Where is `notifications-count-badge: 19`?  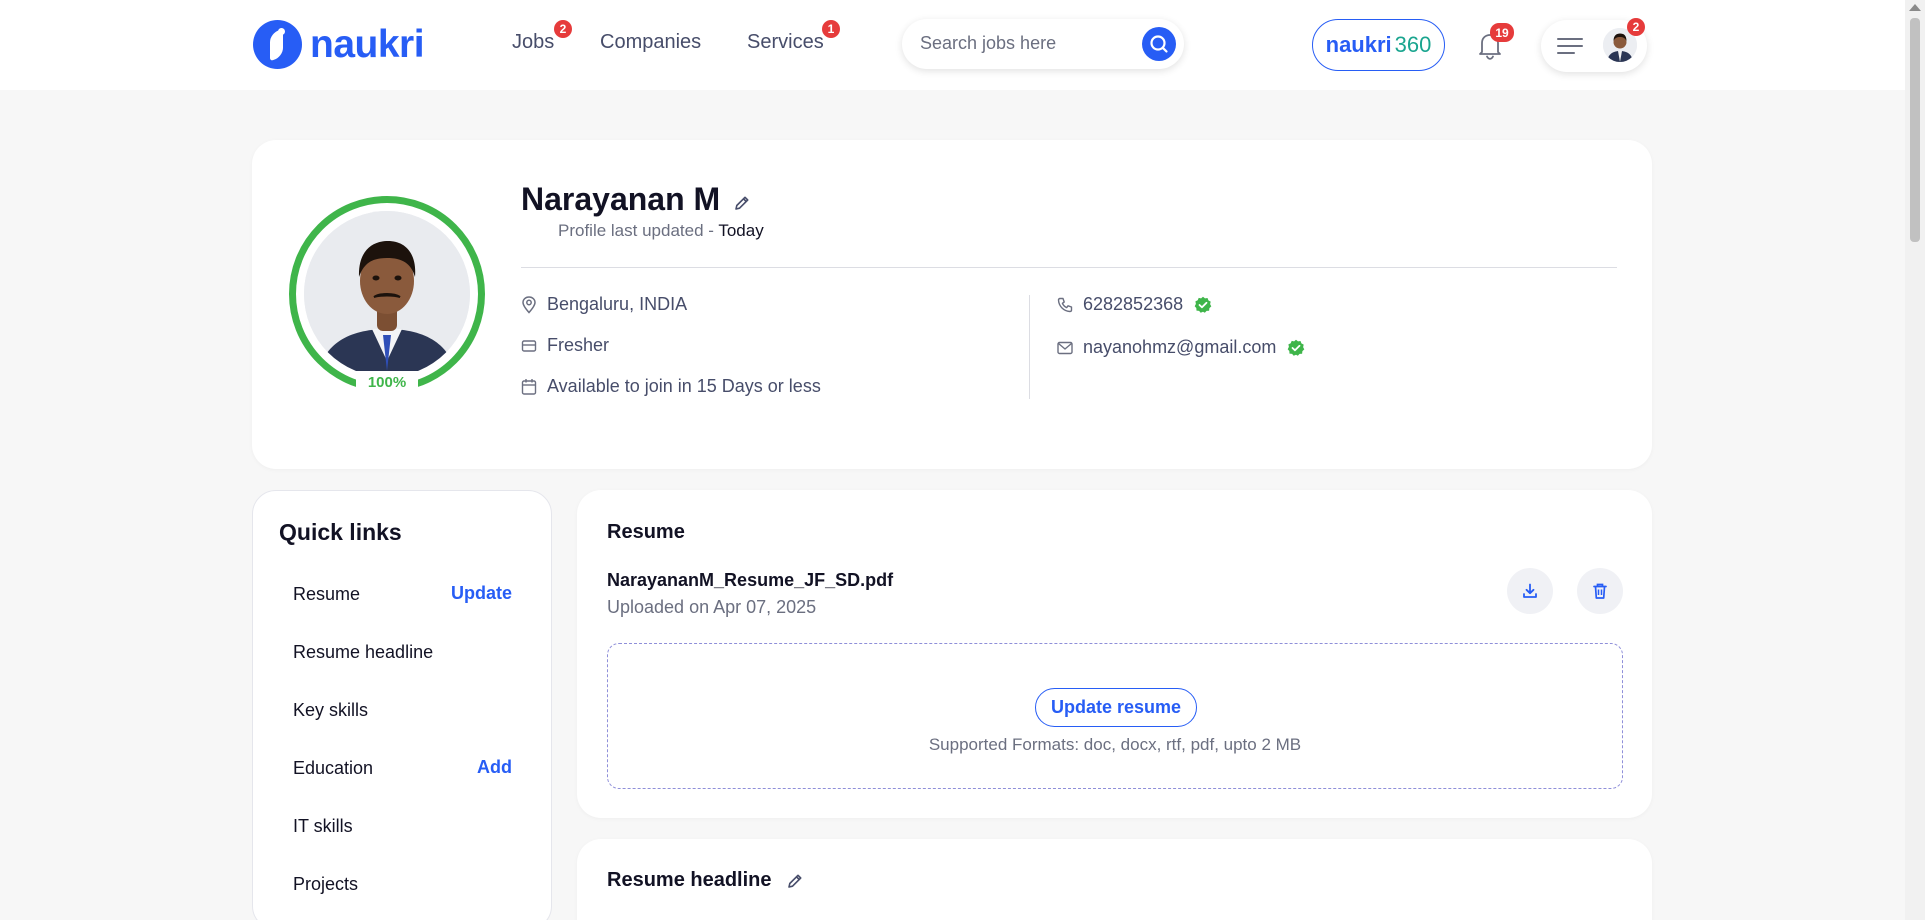 notifications-count-badge: 19 is located at coordinates (1502, 32).